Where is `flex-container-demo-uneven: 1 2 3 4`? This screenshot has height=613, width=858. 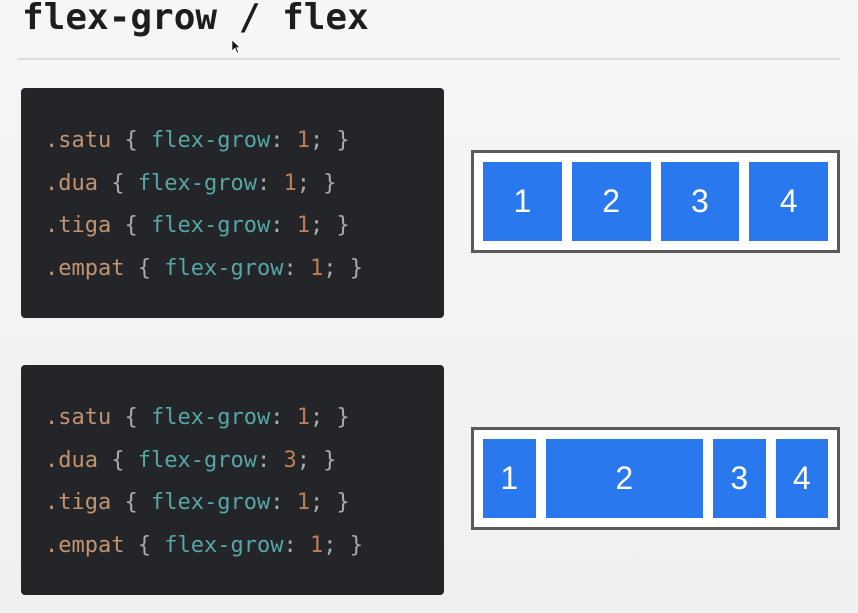
flex-container-demo-uneven: 1 2 3 4 is located at coordinates (655, 478).